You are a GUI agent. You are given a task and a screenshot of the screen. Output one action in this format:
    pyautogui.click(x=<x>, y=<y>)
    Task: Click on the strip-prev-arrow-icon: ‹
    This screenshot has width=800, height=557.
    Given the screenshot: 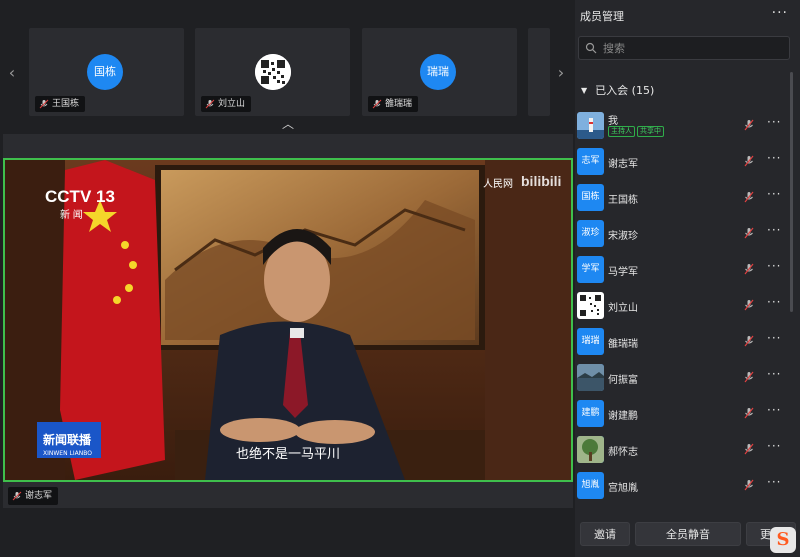 What is the action you would take?
    pyautogui.click(x=12, y=73)
    